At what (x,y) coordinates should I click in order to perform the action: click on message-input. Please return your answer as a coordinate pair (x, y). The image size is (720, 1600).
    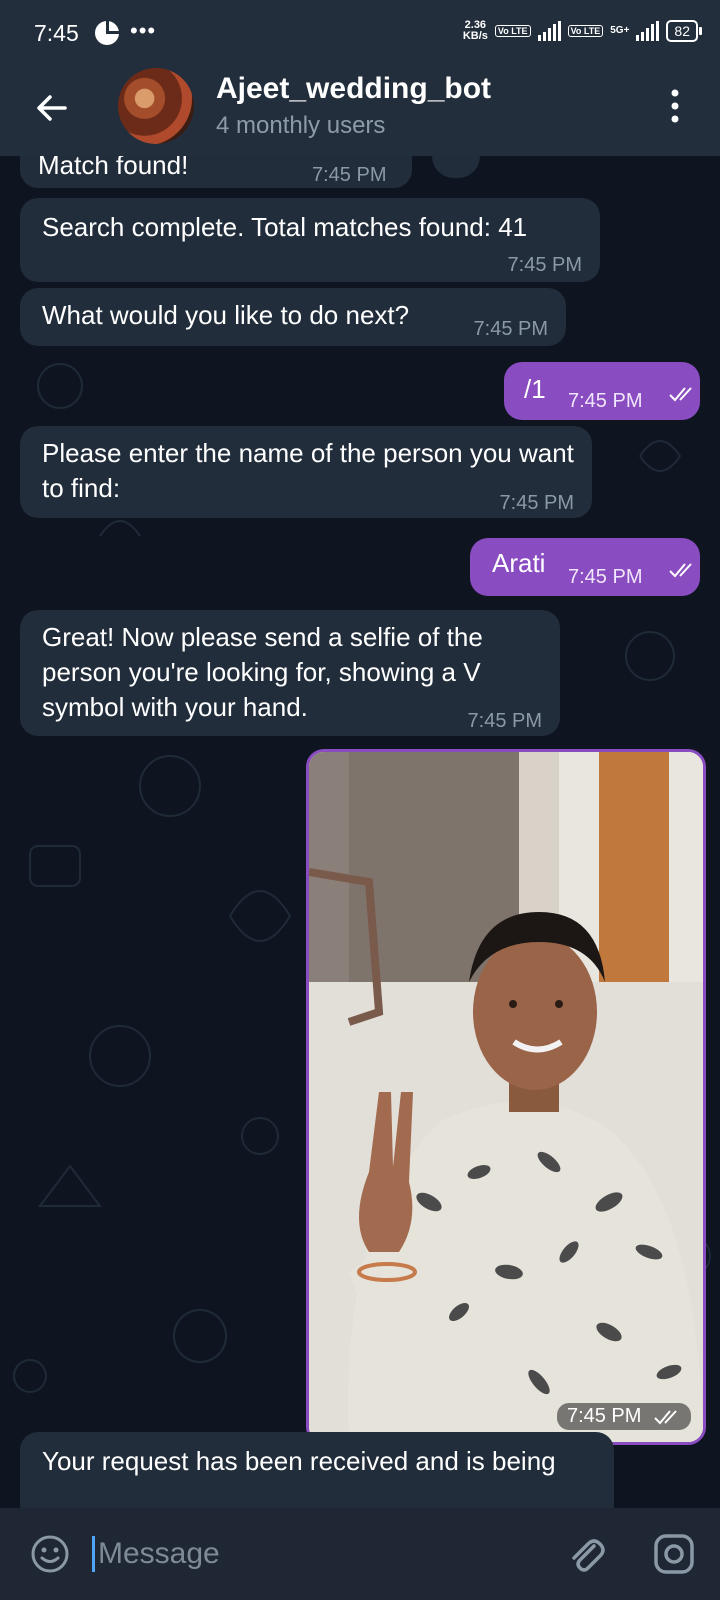
    Looking at the image, I should click on (313, 1554).